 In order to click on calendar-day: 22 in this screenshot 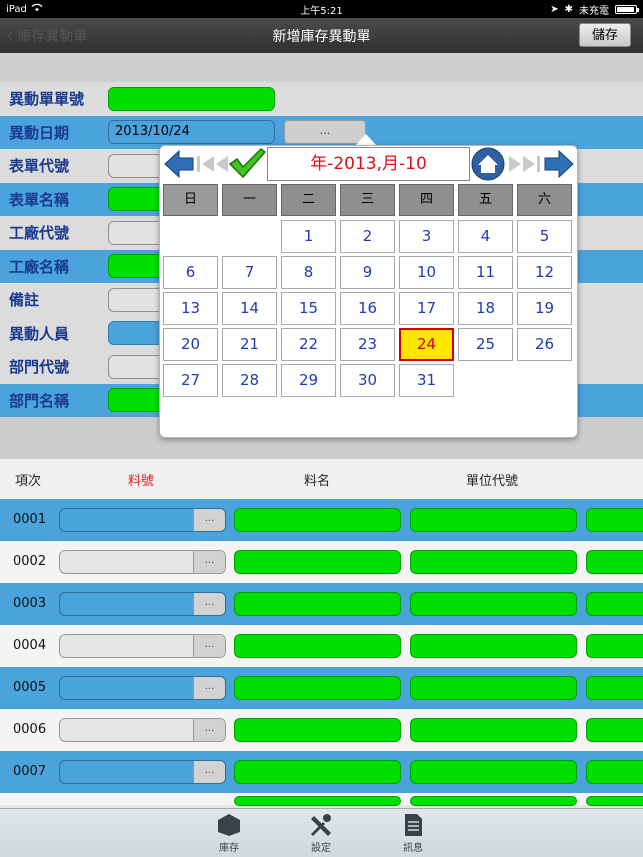, I will do `click(308, 344)`.